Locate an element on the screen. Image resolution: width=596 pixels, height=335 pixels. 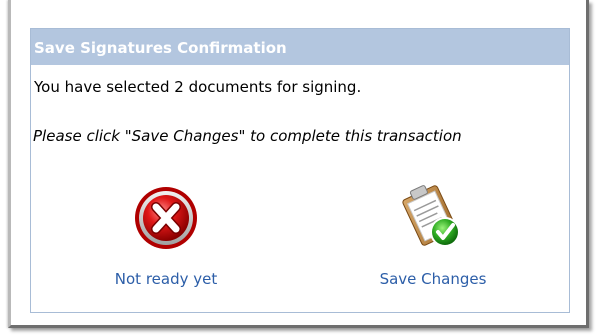
not-ready-button: Not ready yet is located at coordinates (166, 235).